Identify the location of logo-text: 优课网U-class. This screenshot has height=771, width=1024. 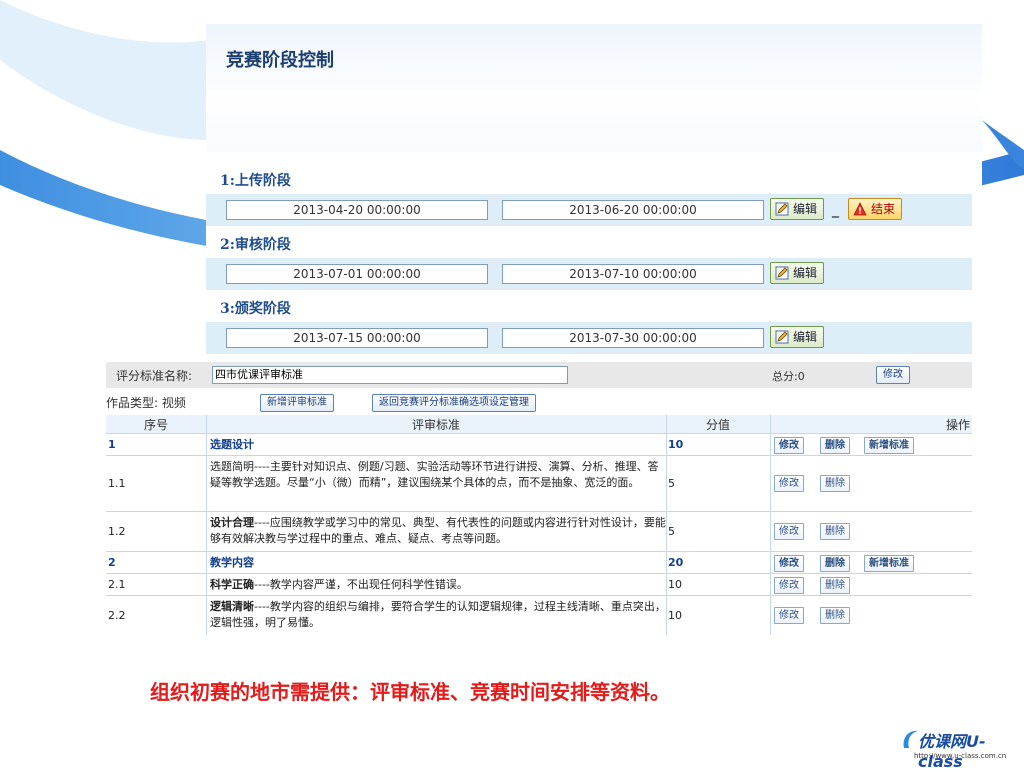
(952, 751).